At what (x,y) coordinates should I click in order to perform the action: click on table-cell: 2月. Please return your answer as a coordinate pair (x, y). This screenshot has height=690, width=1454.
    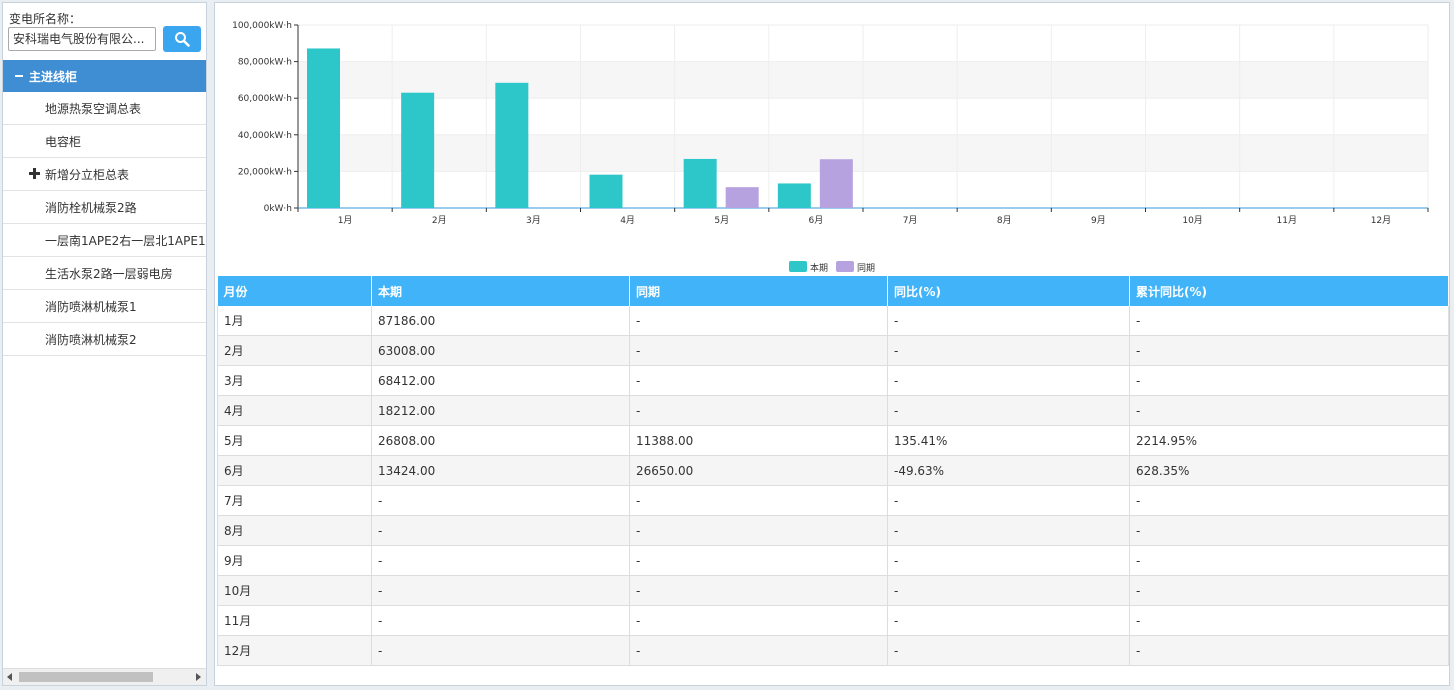
    Looking at the image, I should click on (294, 350).